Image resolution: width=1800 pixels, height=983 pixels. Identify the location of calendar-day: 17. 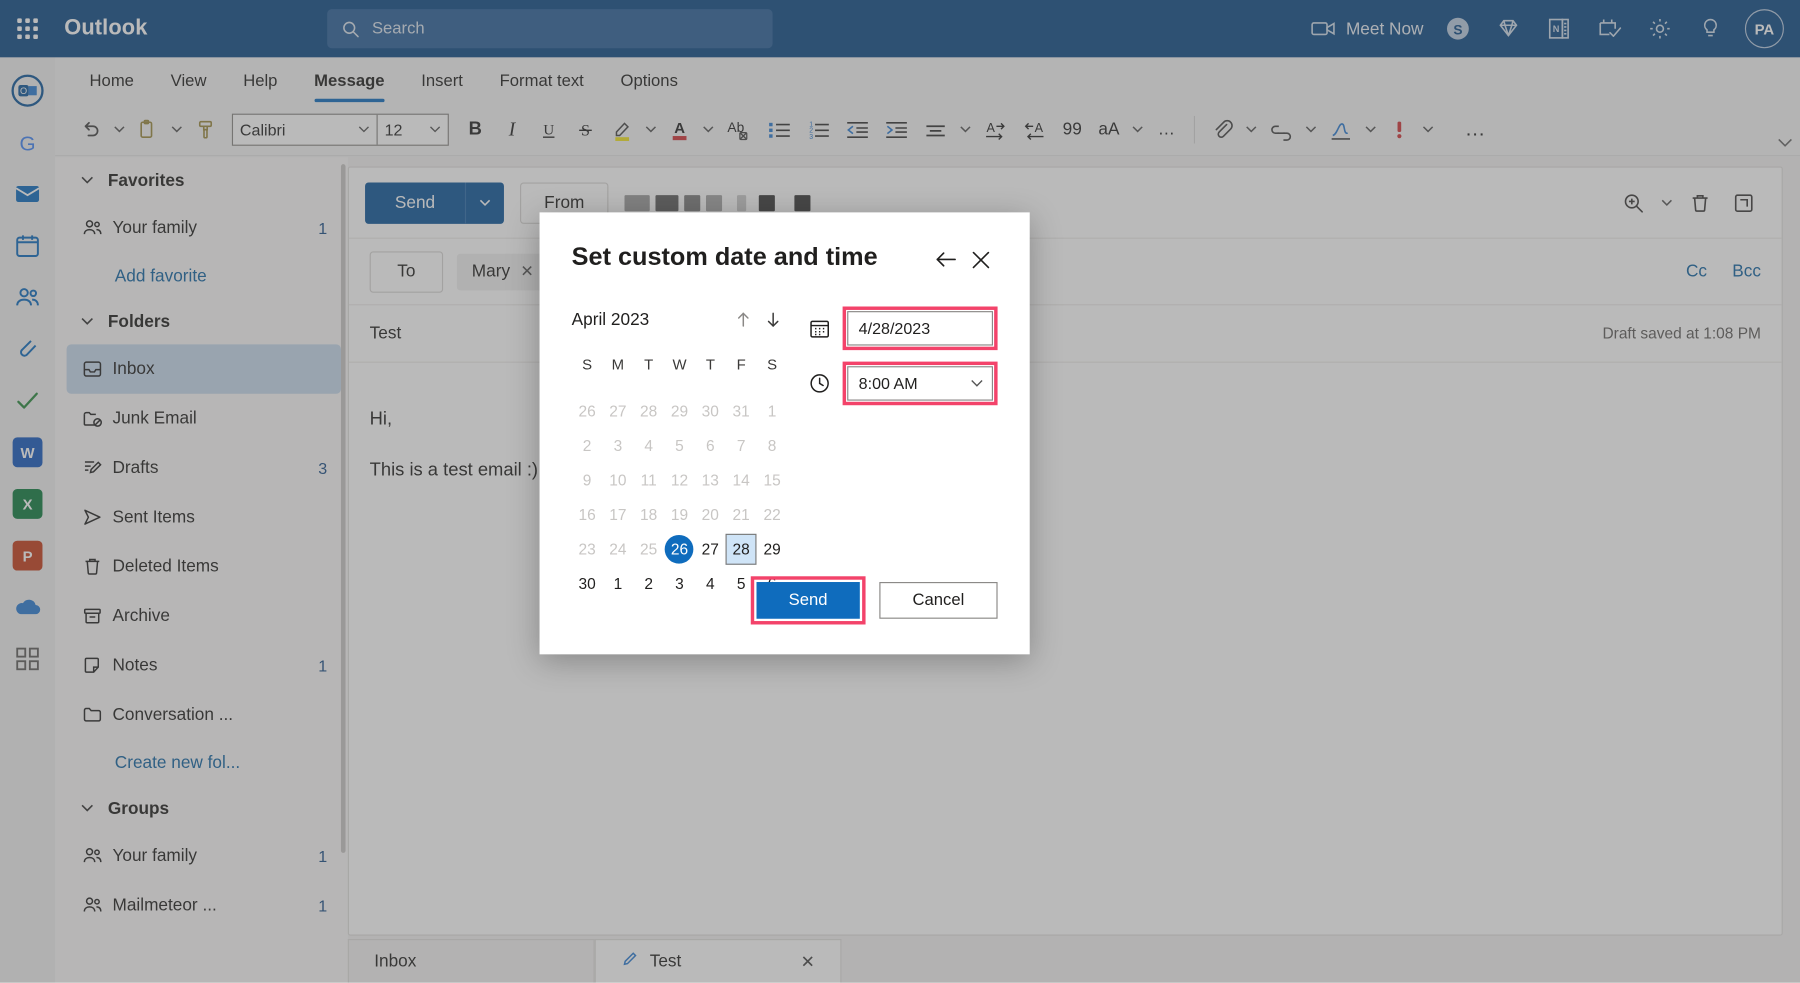
(617, 514).